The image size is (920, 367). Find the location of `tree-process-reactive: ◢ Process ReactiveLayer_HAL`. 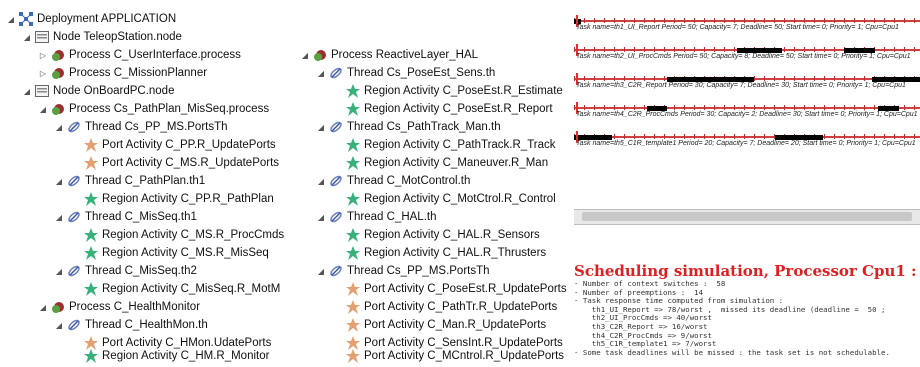

tree-process-reactive: ◢ Process ReactiveLayer_HAL is located at coordinates (389, 55).